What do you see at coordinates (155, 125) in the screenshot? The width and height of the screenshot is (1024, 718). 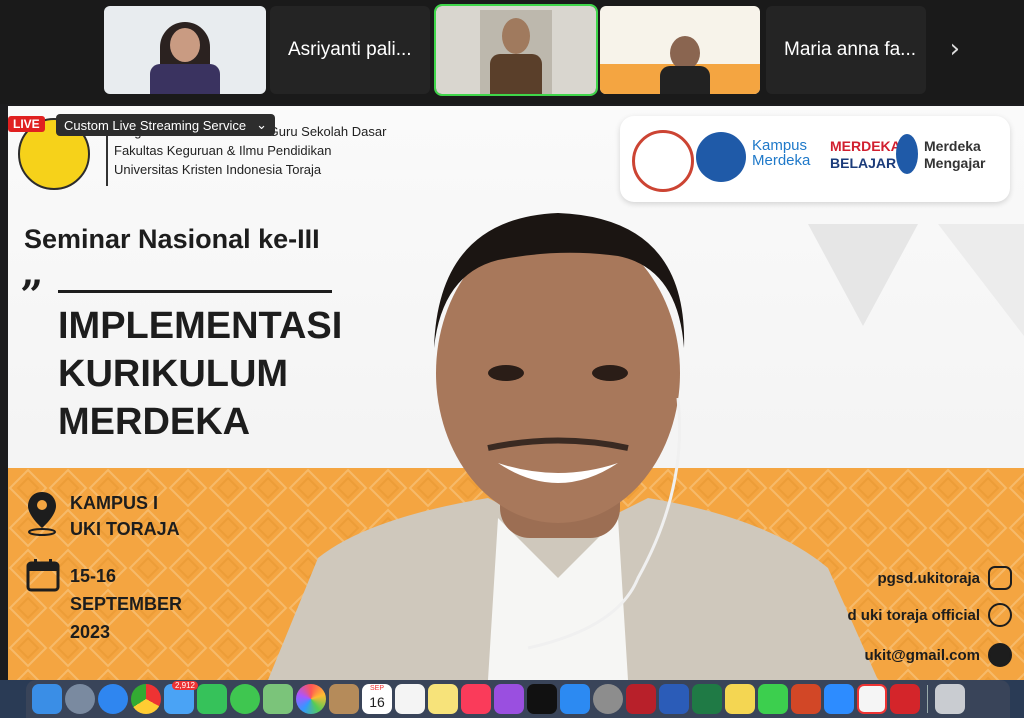 I see `stream-service-label: Custom Live Streaming Service` at bounding box center [155, 125].